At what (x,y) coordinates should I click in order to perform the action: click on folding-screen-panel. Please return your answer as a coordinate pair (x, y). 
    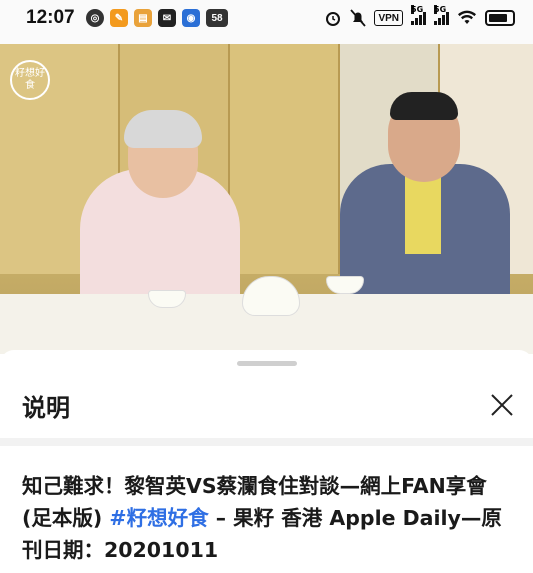
    Looking at the image, I should click on (285, 159).